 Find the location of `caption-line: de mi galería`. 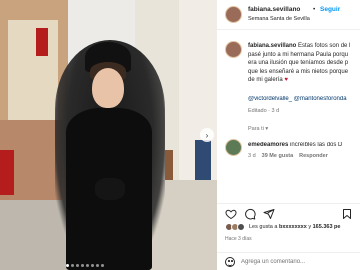

caption-line: de mi galería is located at coordinates (266, 80).